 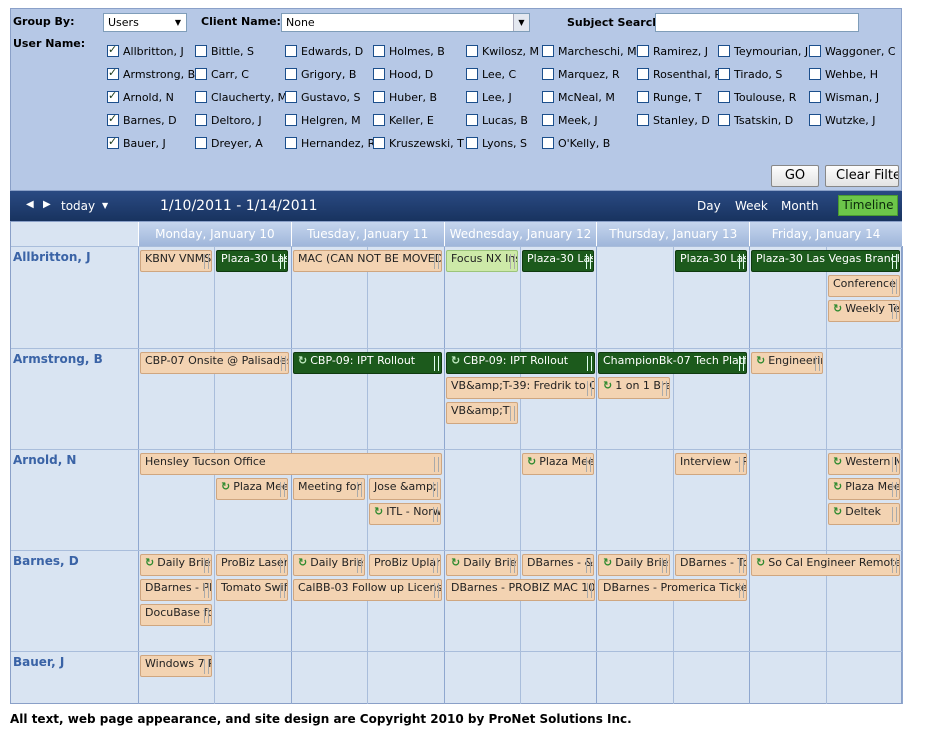 I want to click on view-week-button: Week, so click(x=751, y=206).